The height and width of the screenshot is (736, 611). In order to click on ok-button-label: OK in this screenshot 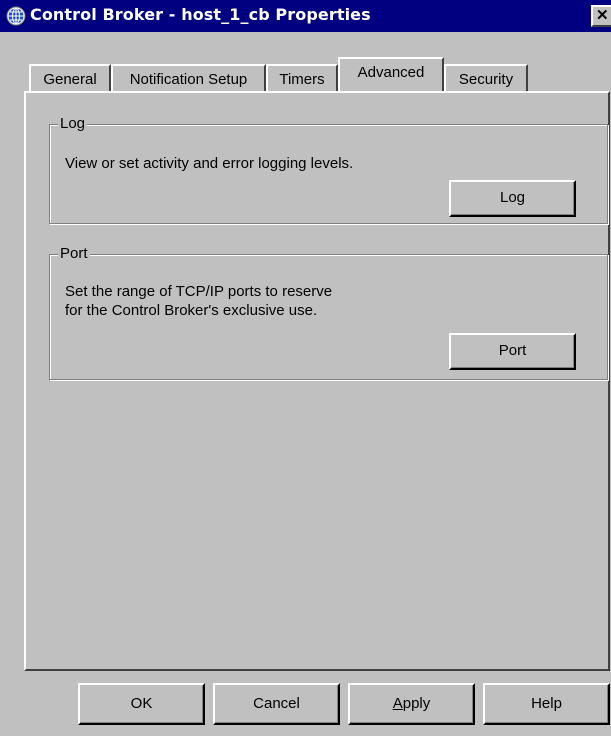, I will do `click(141, 703)`.